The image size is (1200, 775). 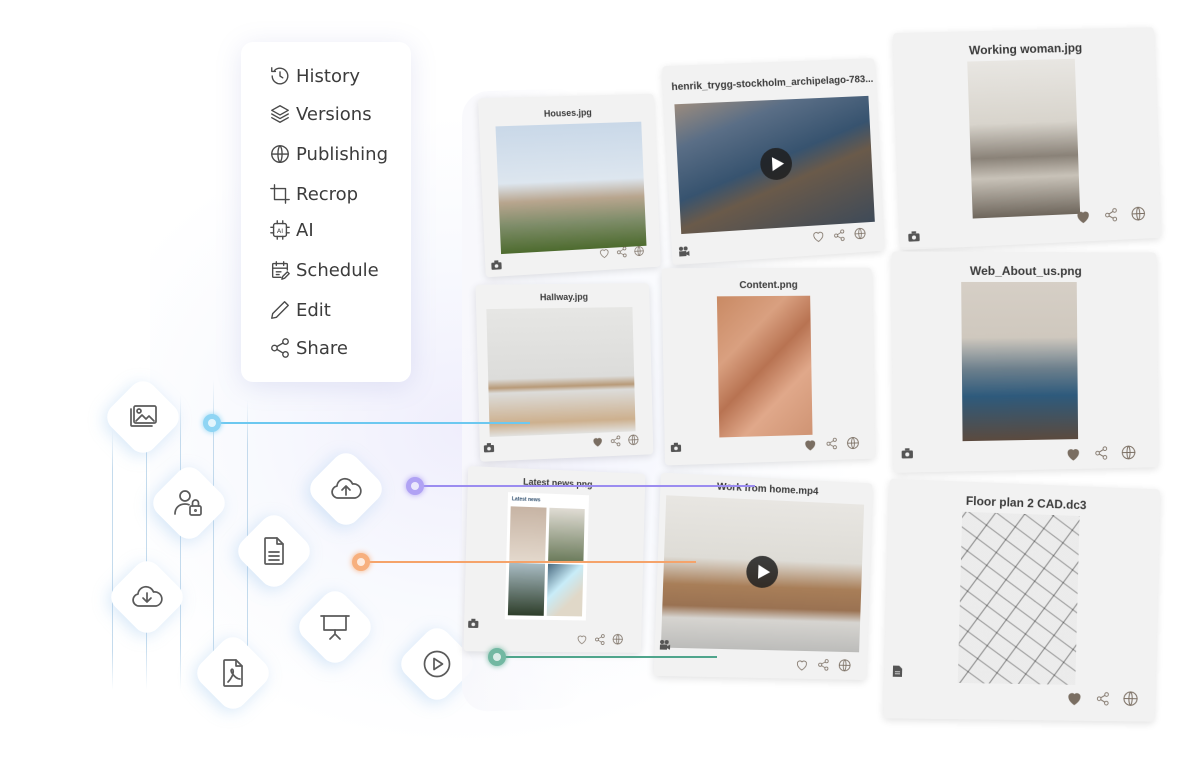 What do you see at coordinates (607, 657) in the screenshot?
I see `connector-line-green` at bounding box center [607, 657].